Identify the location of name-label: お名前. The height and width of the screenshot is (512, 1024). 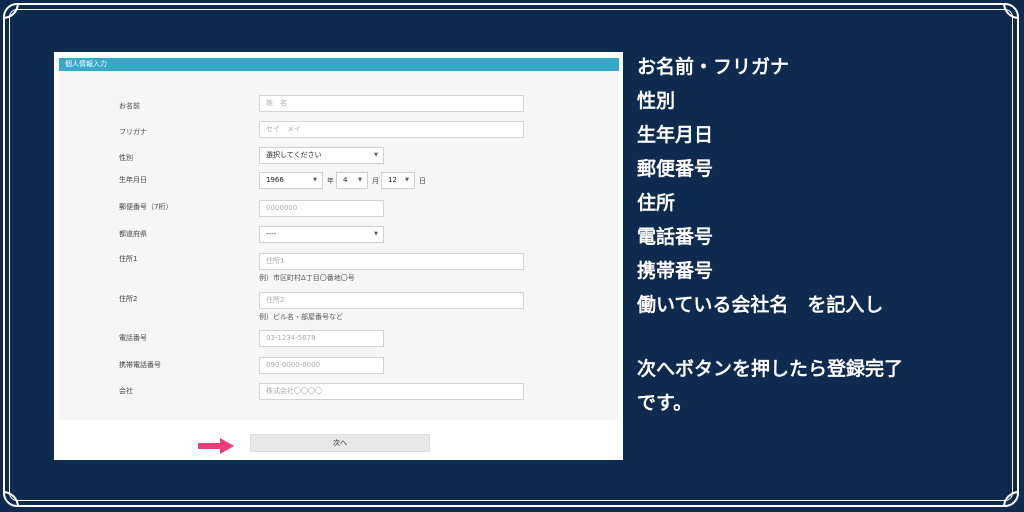
(129, 106).